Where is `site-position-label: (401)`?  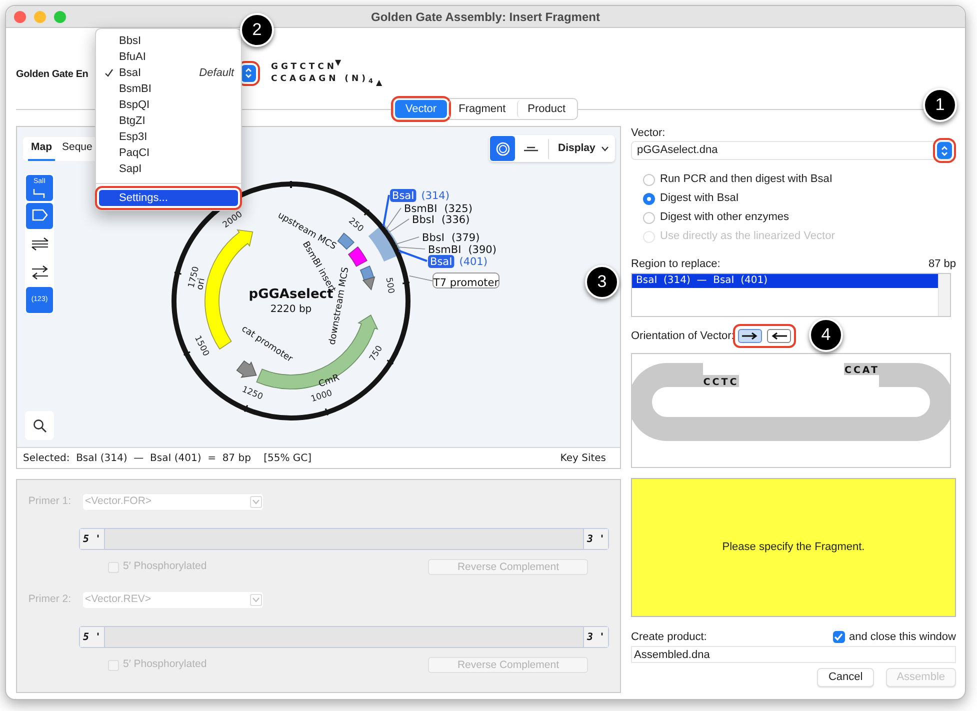
site-position-label: (401) is located at coordinates (473, 262).